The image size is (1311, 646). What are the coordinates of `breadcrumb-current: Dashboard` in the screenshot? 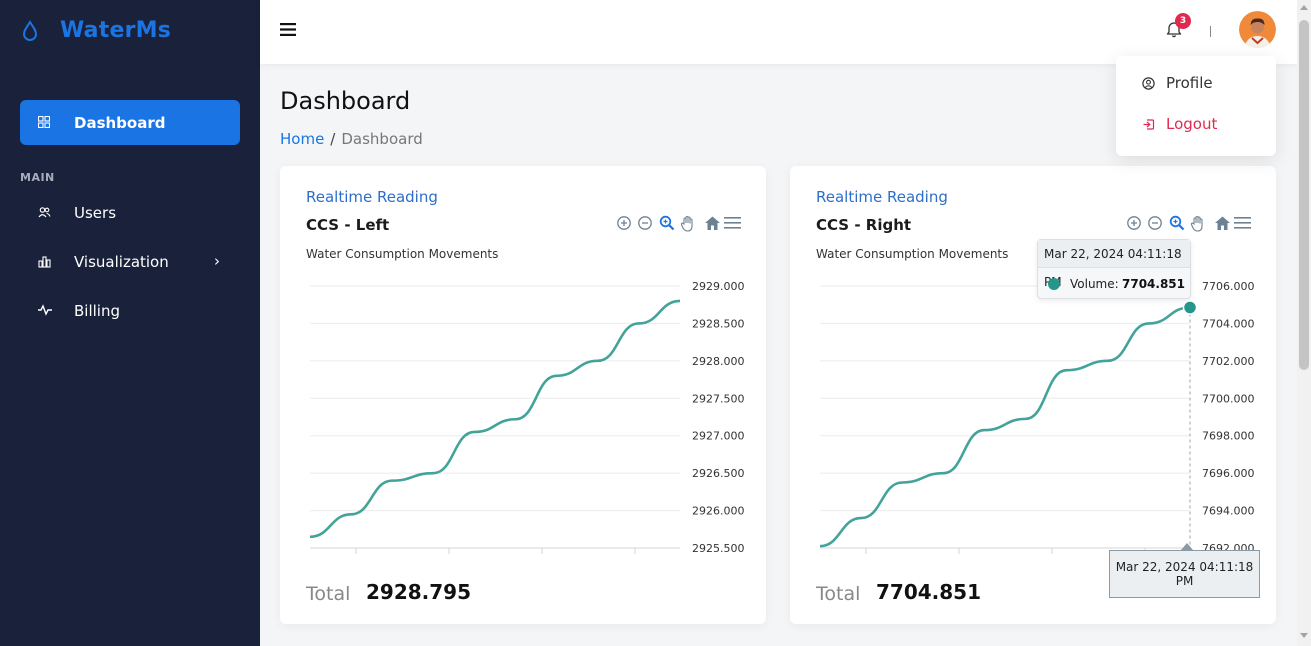 It's located at (382, 139).